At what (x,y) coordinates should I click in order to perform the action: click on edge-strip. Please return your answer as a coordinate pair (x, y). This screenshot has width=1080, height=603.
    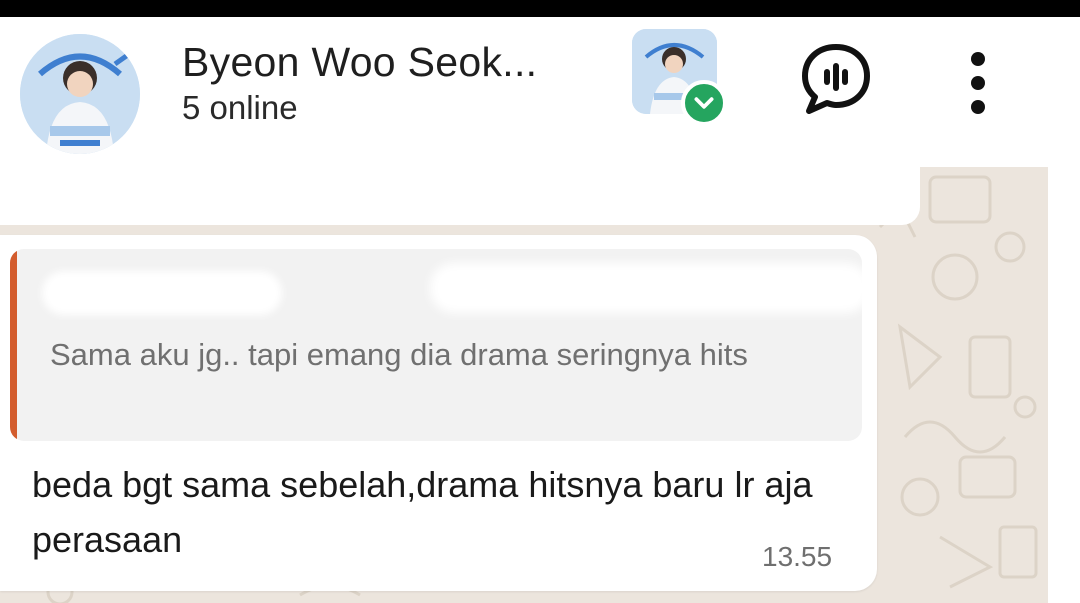
    Looking at the image, I should click on (1064, 310).